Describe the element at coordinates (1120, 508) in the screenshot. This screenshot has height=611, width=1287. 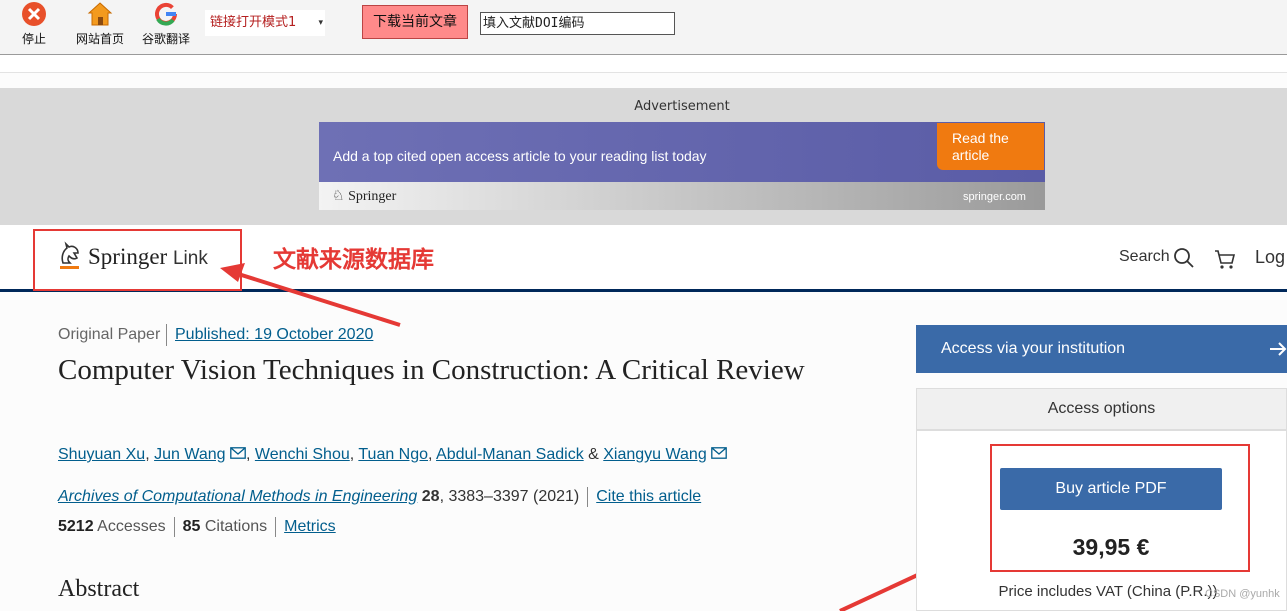
I see `annotation-box-buy` at that location.